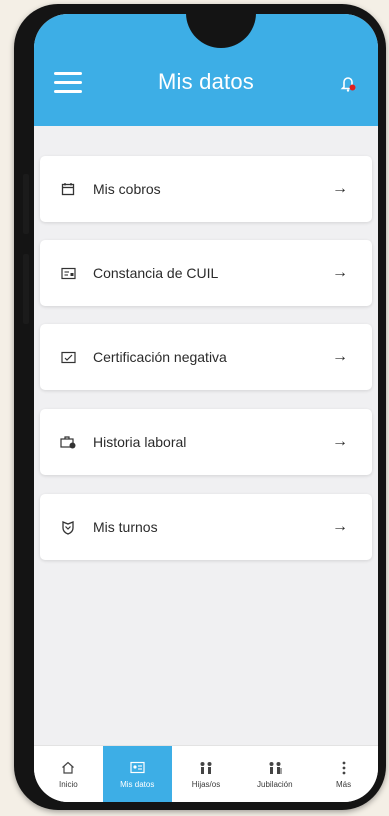 The height and width of the screenshot is (816, 389). Describe the element at coordinates (137, 784) in the screenshot. I see `tab-label: Mis datos` at that location.